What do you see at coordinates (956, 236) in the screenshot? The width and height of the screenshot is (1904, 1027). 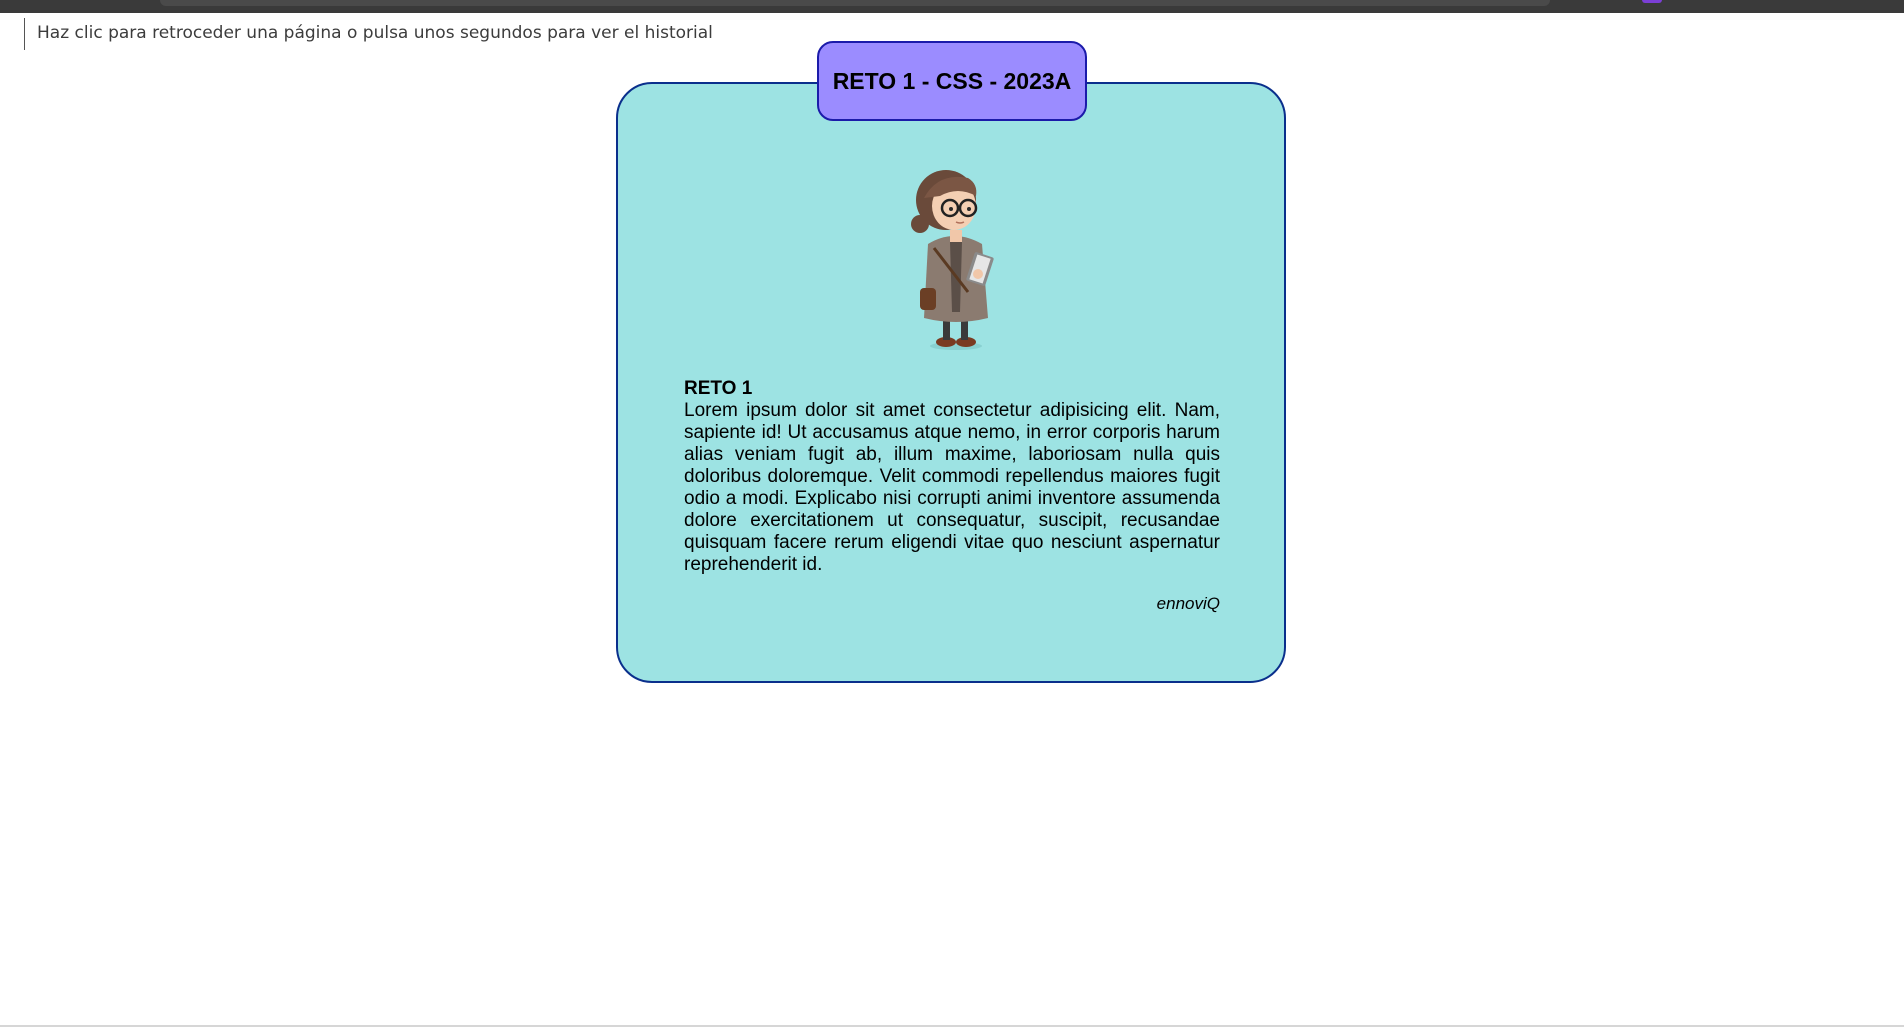 I see `figure-neck` at bounding box center [956, 236].